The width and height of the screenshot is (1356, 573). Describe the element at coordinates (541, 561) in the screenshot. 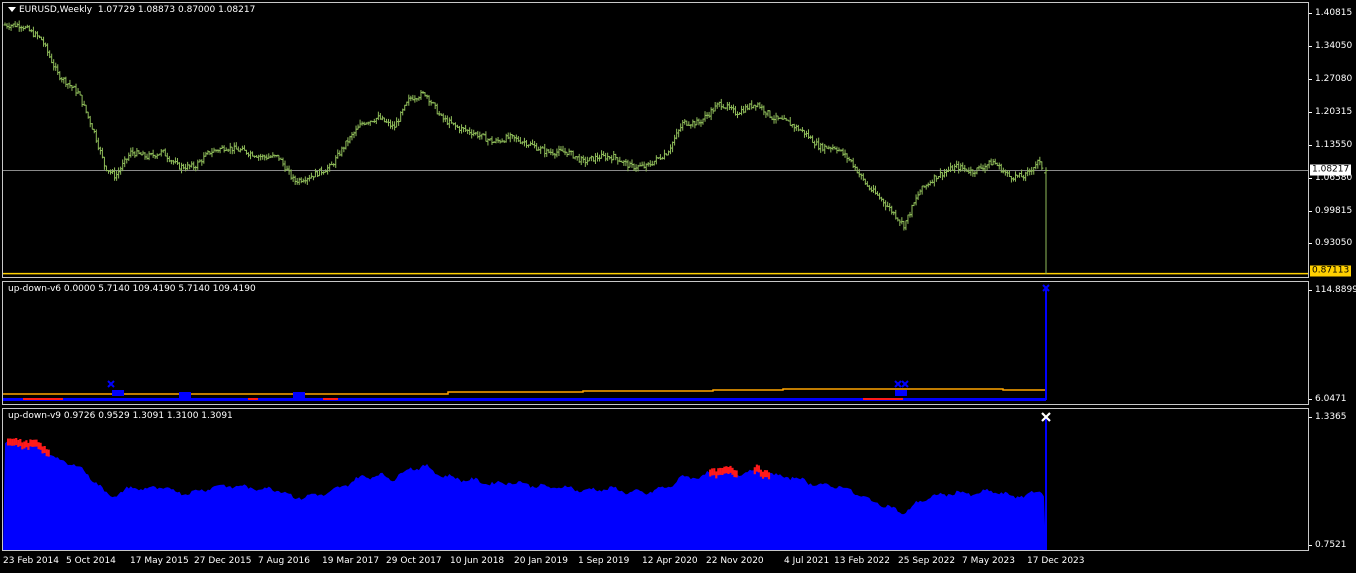

I see `time-tick: 20 Jan 2019` at that location.